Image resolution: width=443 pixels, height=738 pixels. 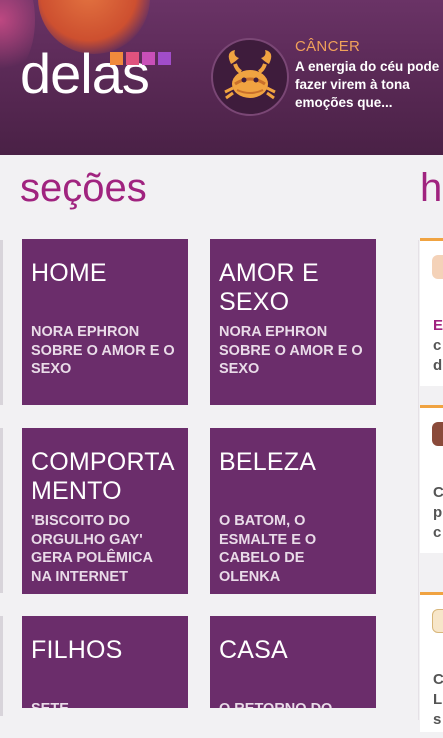 I want to click on logo-square-magenta, so click(x=148, y=58).